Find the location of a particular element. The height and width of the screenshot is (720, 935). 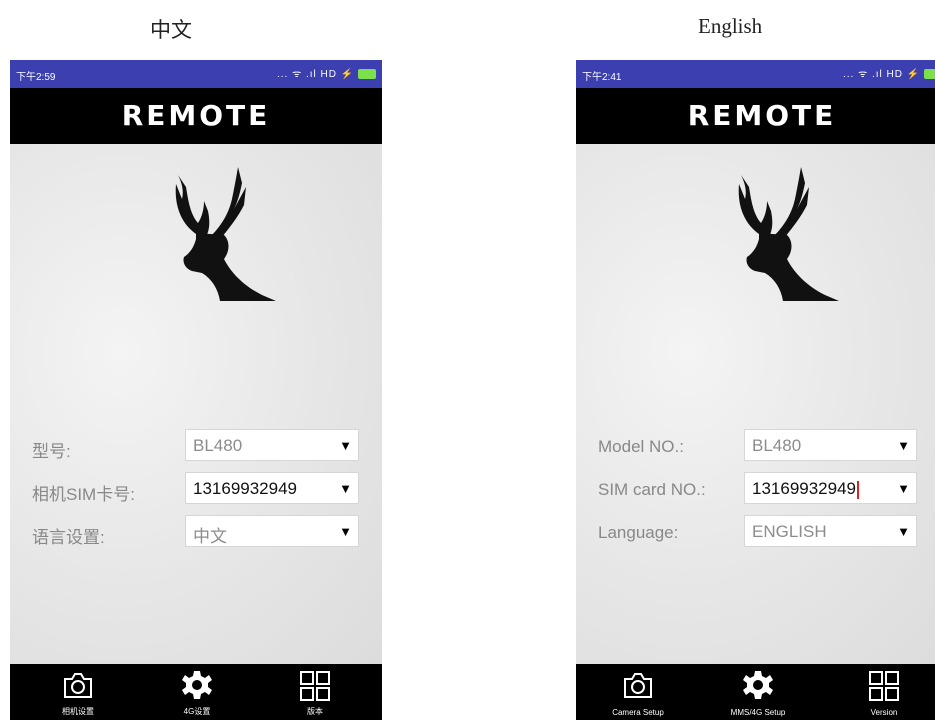

form-row-sim: SIM card NO.: 13169932949 ▼ is located at coordinates (755, 489).